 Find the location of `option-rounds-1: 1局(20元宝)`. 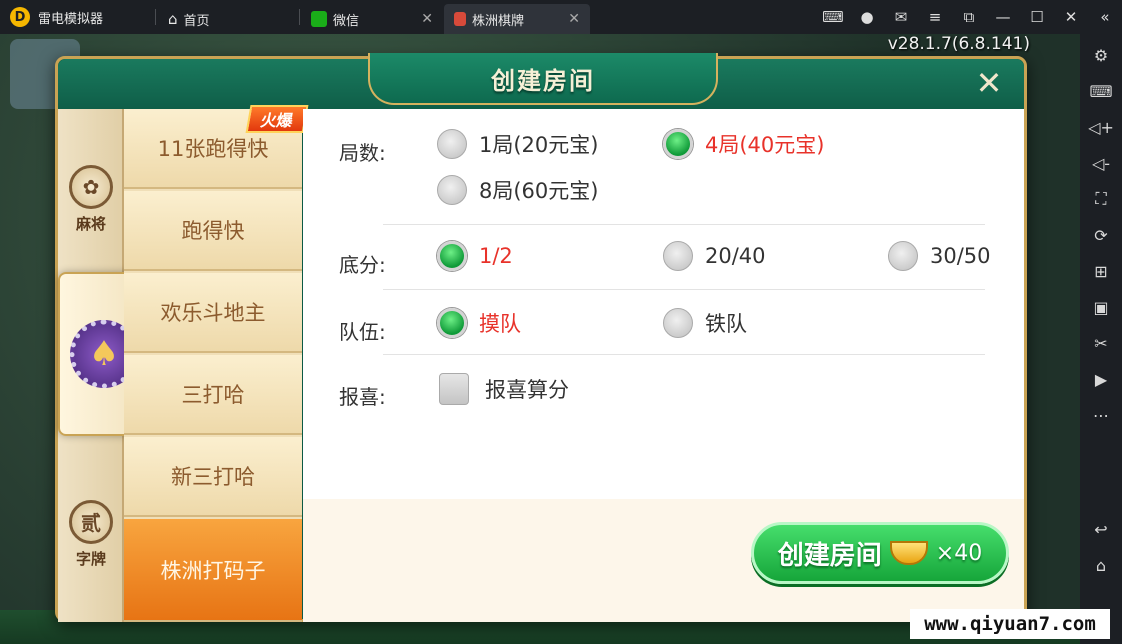

option-rounds-1: 1局(20元宝) is located at coordinates (517, 144).